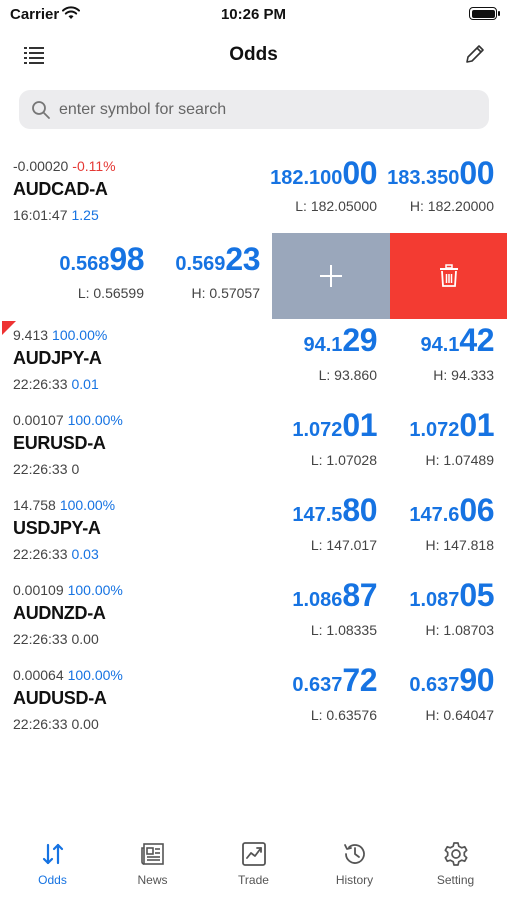 The width and height of the screenshot is (507, 900). What do you see at coordinates (359, 425) in the screenshot?
I see `bid-price-pips: 01` at bounding box center [359, 425].